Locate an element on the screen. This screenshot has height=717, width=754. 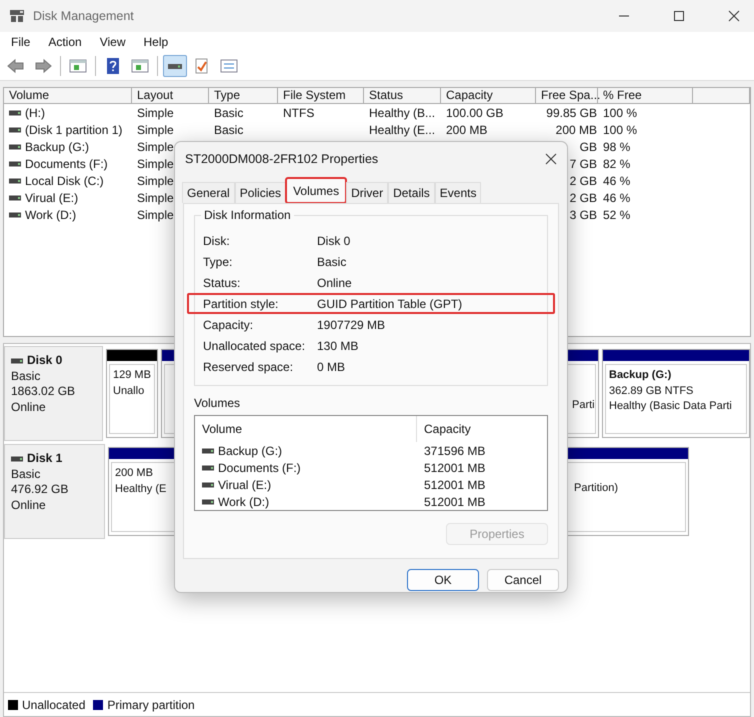
field-value: Online is located at coordinates (334, 283).